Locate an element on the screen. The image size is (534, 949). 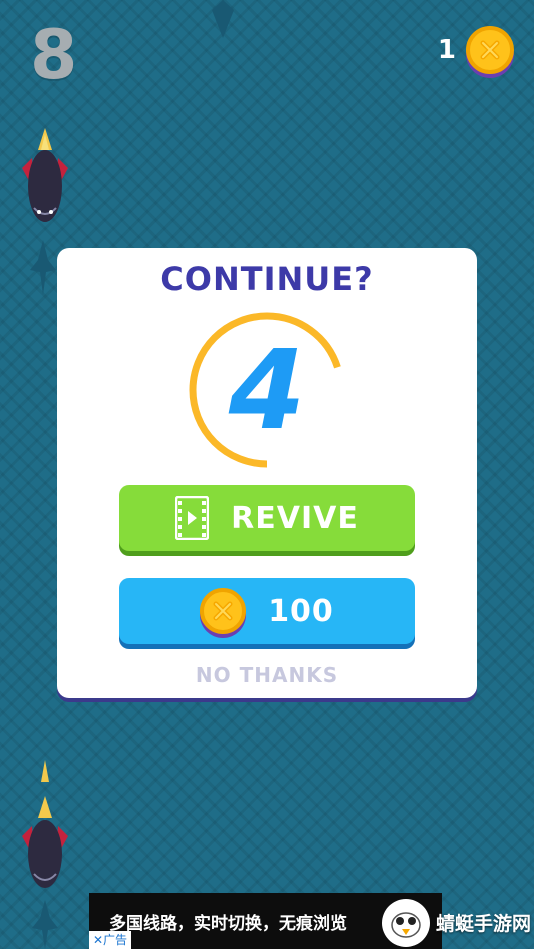
countdown-timer: 4 is located at coordinates (267, 390).